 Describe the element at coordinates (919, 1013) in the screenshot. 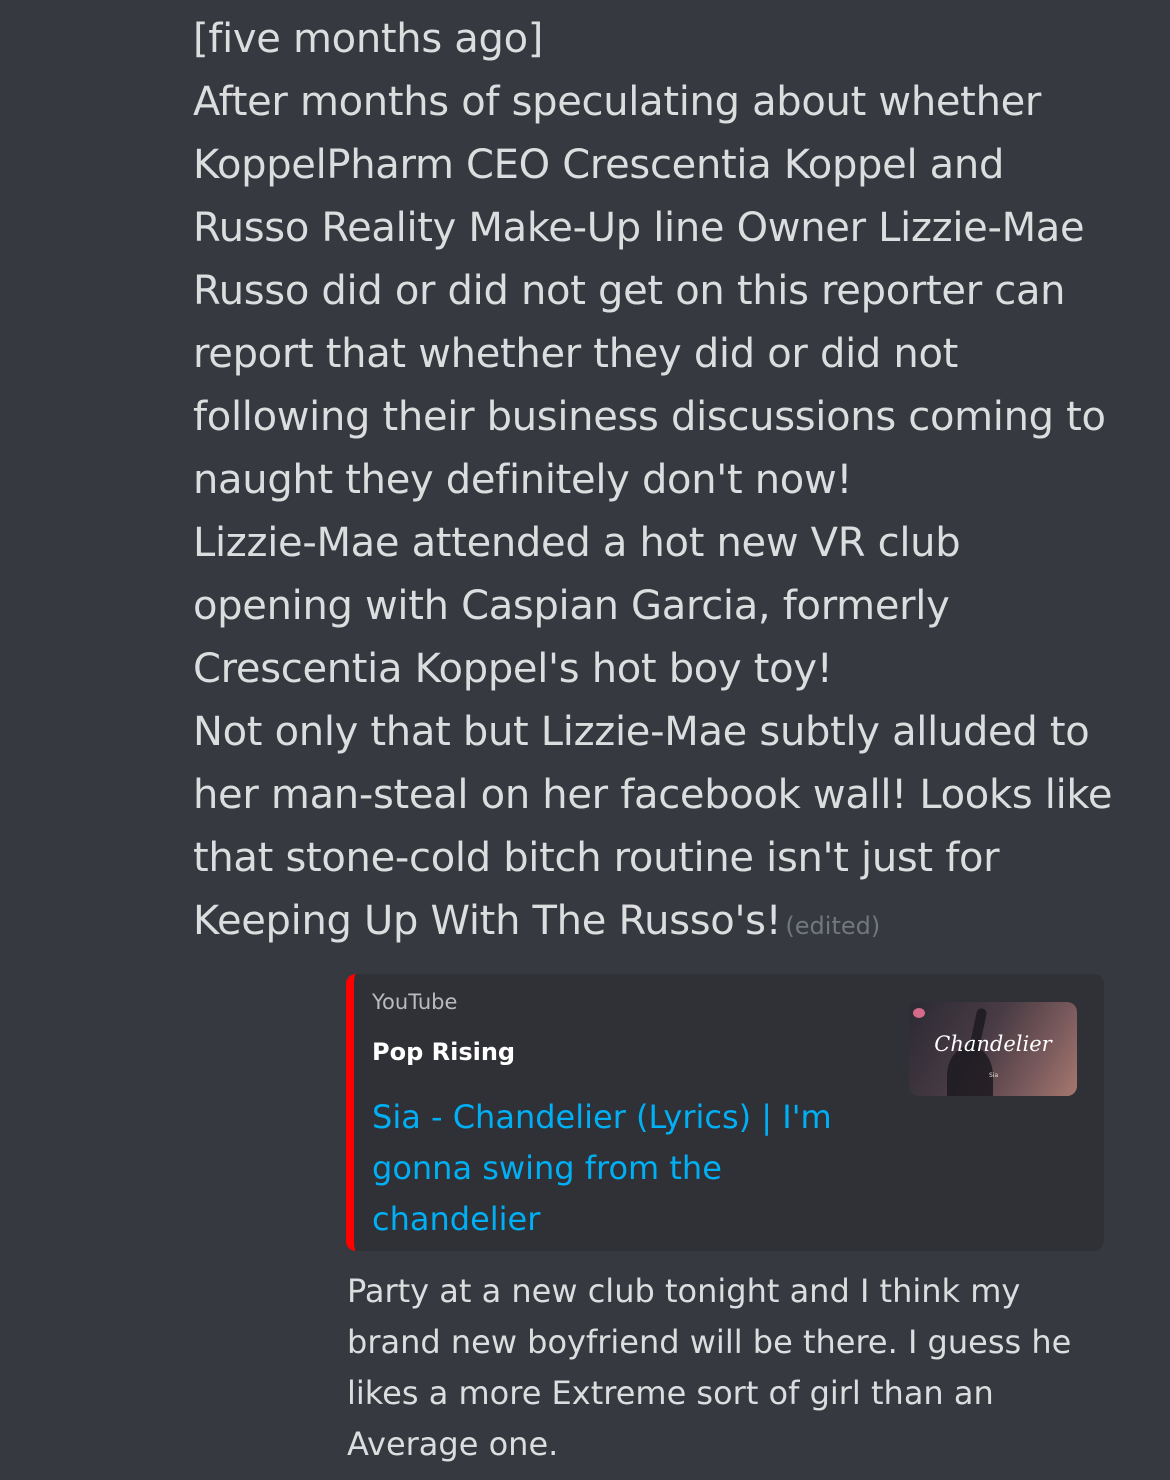

I see `channel-badge-icon` at that location.